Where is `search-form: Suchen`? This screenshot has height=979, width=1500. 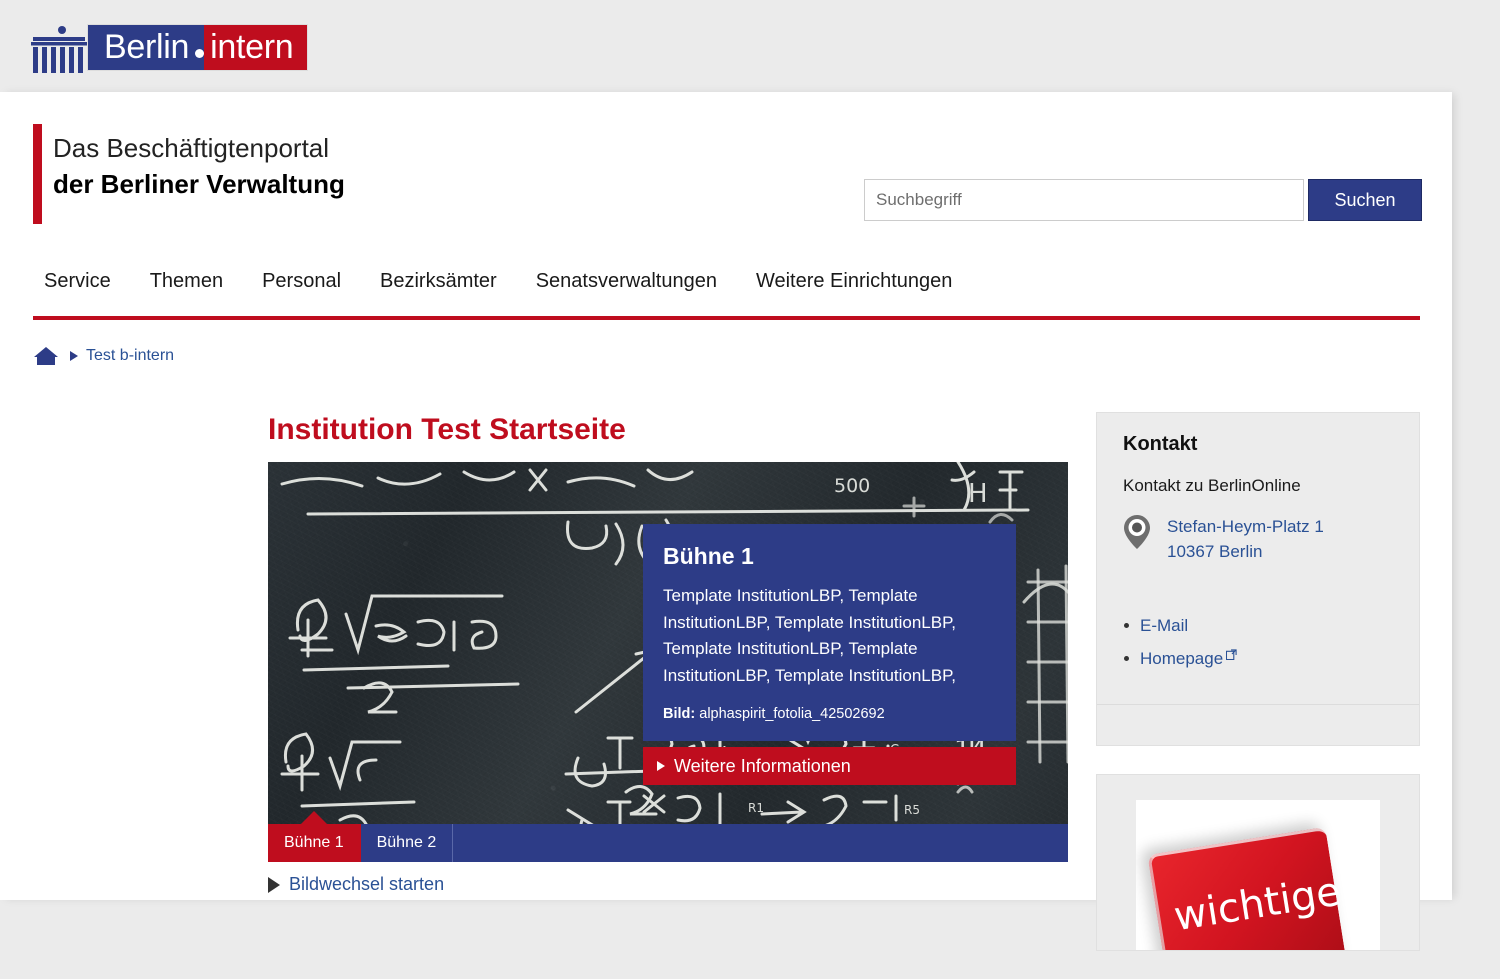 search-form: Suchen is located at coordinates (1143, 200).